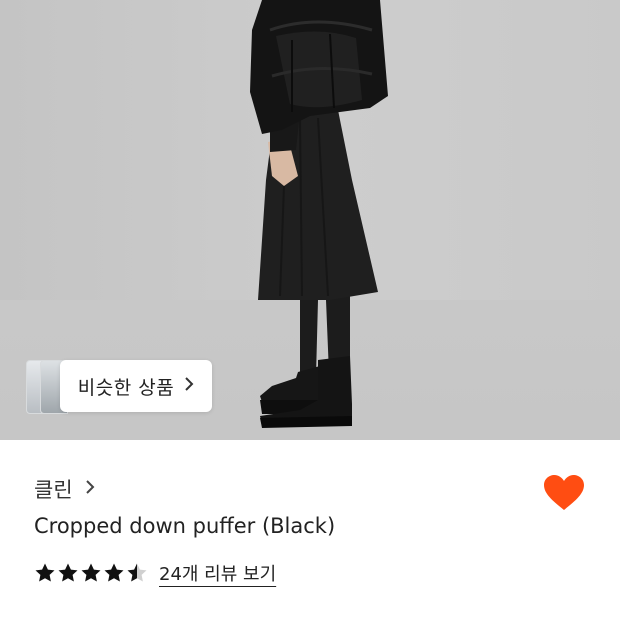 Image resolution: width=620 pixels, height=620 pixels. I want to click on rating-row: 24개 리뷰 보기, so click(155, 573).